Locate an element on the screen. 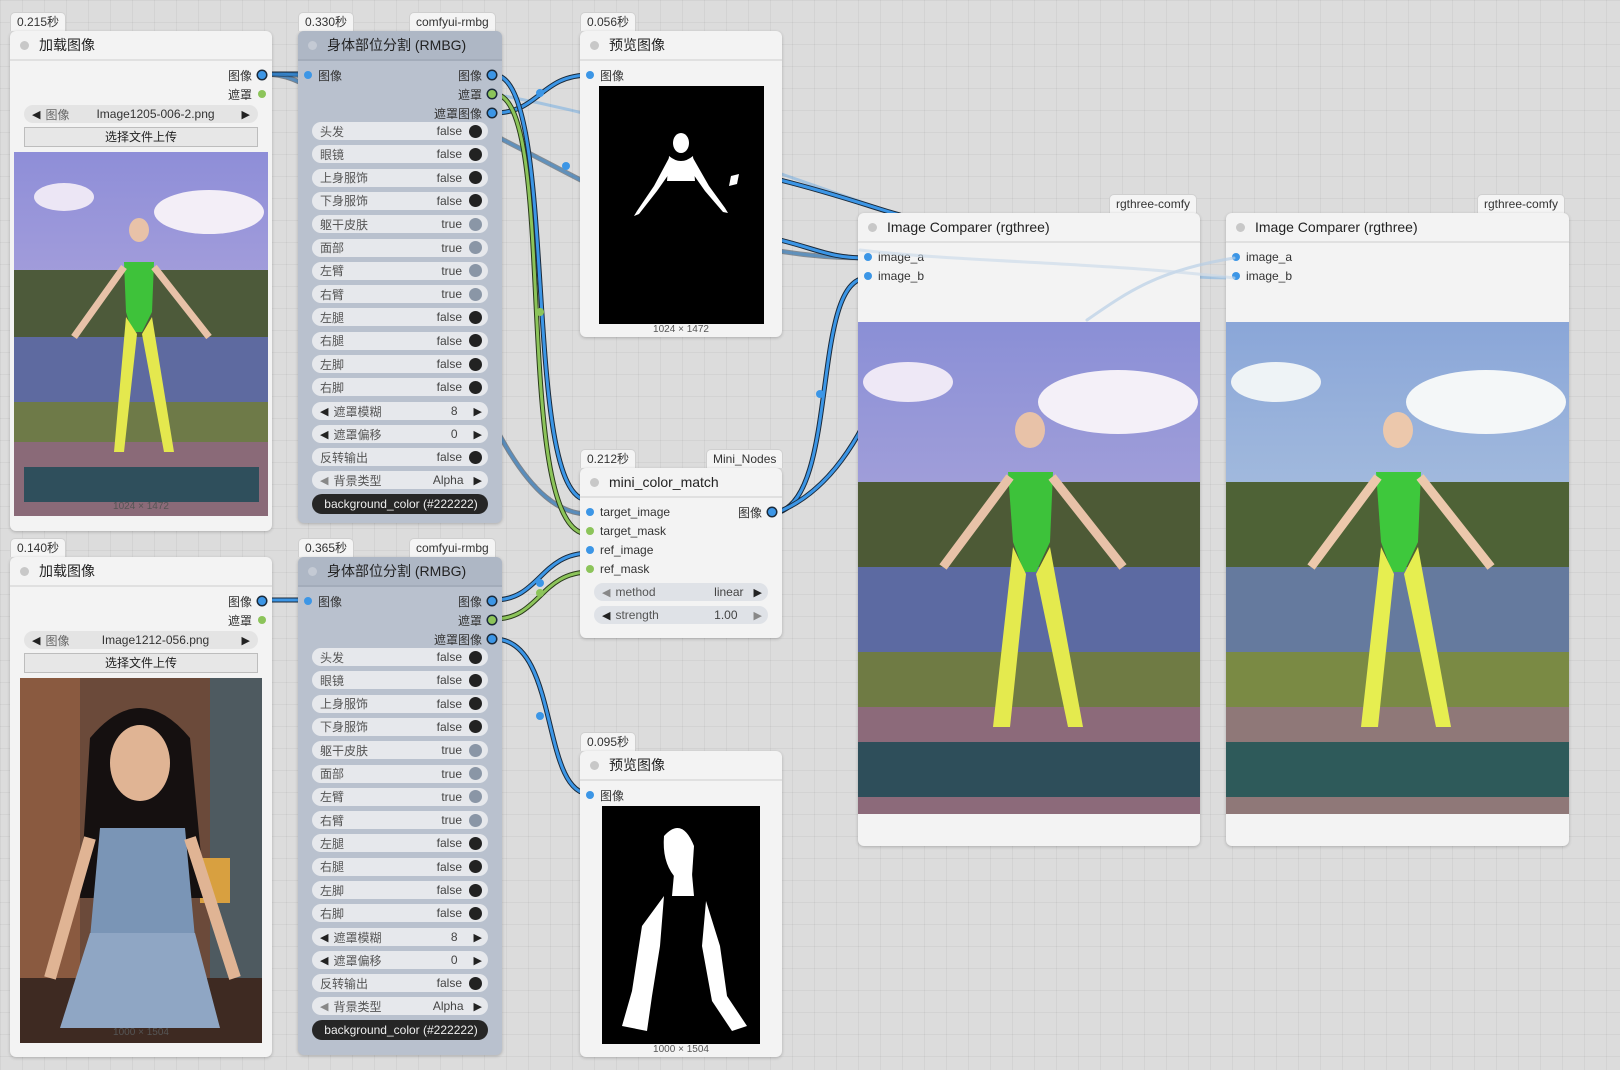 Image resolution: width=1620 pixels, height=1070 pixels. image-comparer-node-1: Image Comparer (rgthree) image_a image_b is located at coordinates (1029, 529).